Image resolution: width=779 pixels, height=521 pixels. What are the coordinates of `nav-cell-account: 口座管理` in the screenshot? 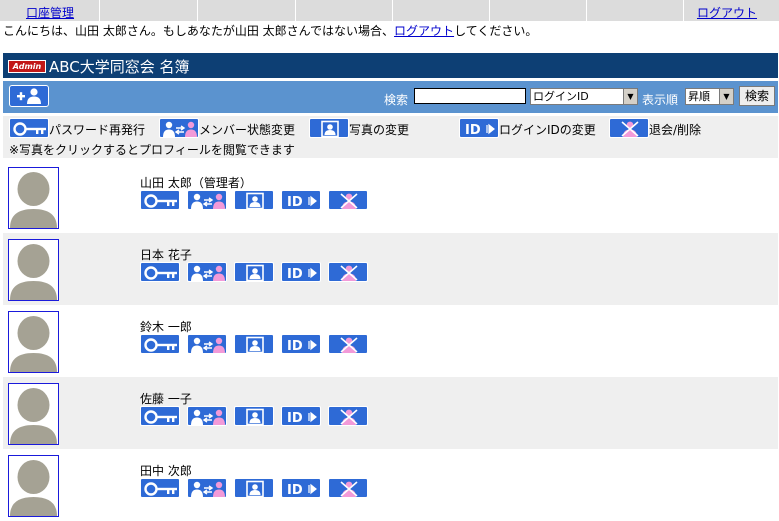 It's located at (50, 10).